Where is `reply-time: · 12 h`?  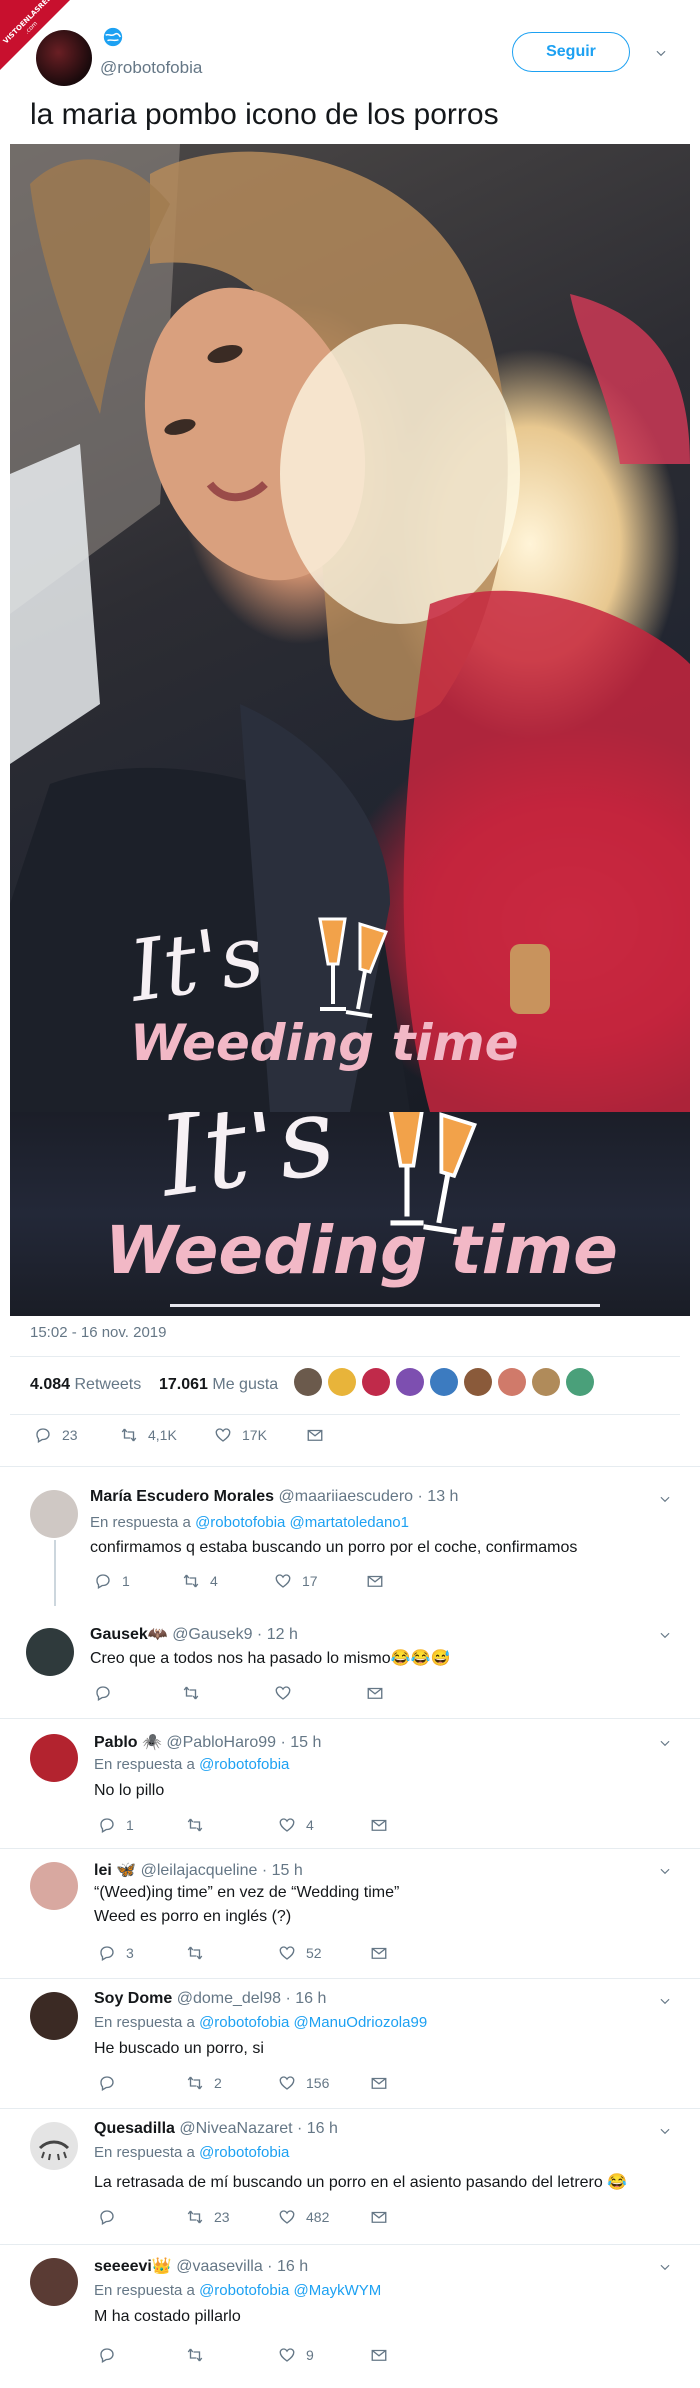
reply-time: · 12 h is located at coordinates (277, 1634).